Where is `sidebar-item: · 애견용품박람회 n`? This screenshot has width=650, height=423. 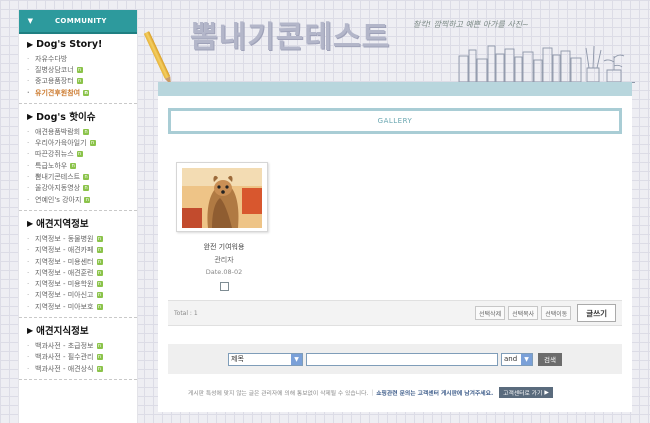 sidebar-item: · 애견용품박람회 n is located at coordinates (82, 131).